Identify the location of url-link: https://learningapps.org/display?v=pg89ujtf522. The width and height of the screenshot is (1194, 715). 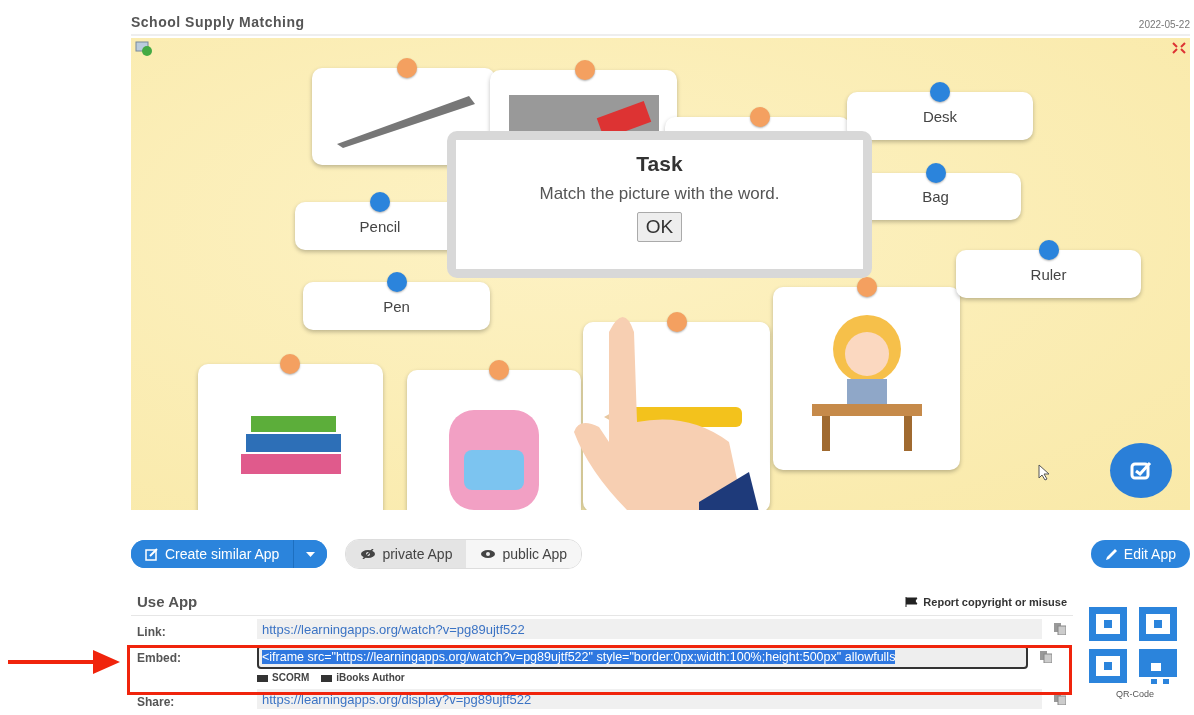
(397, 699).